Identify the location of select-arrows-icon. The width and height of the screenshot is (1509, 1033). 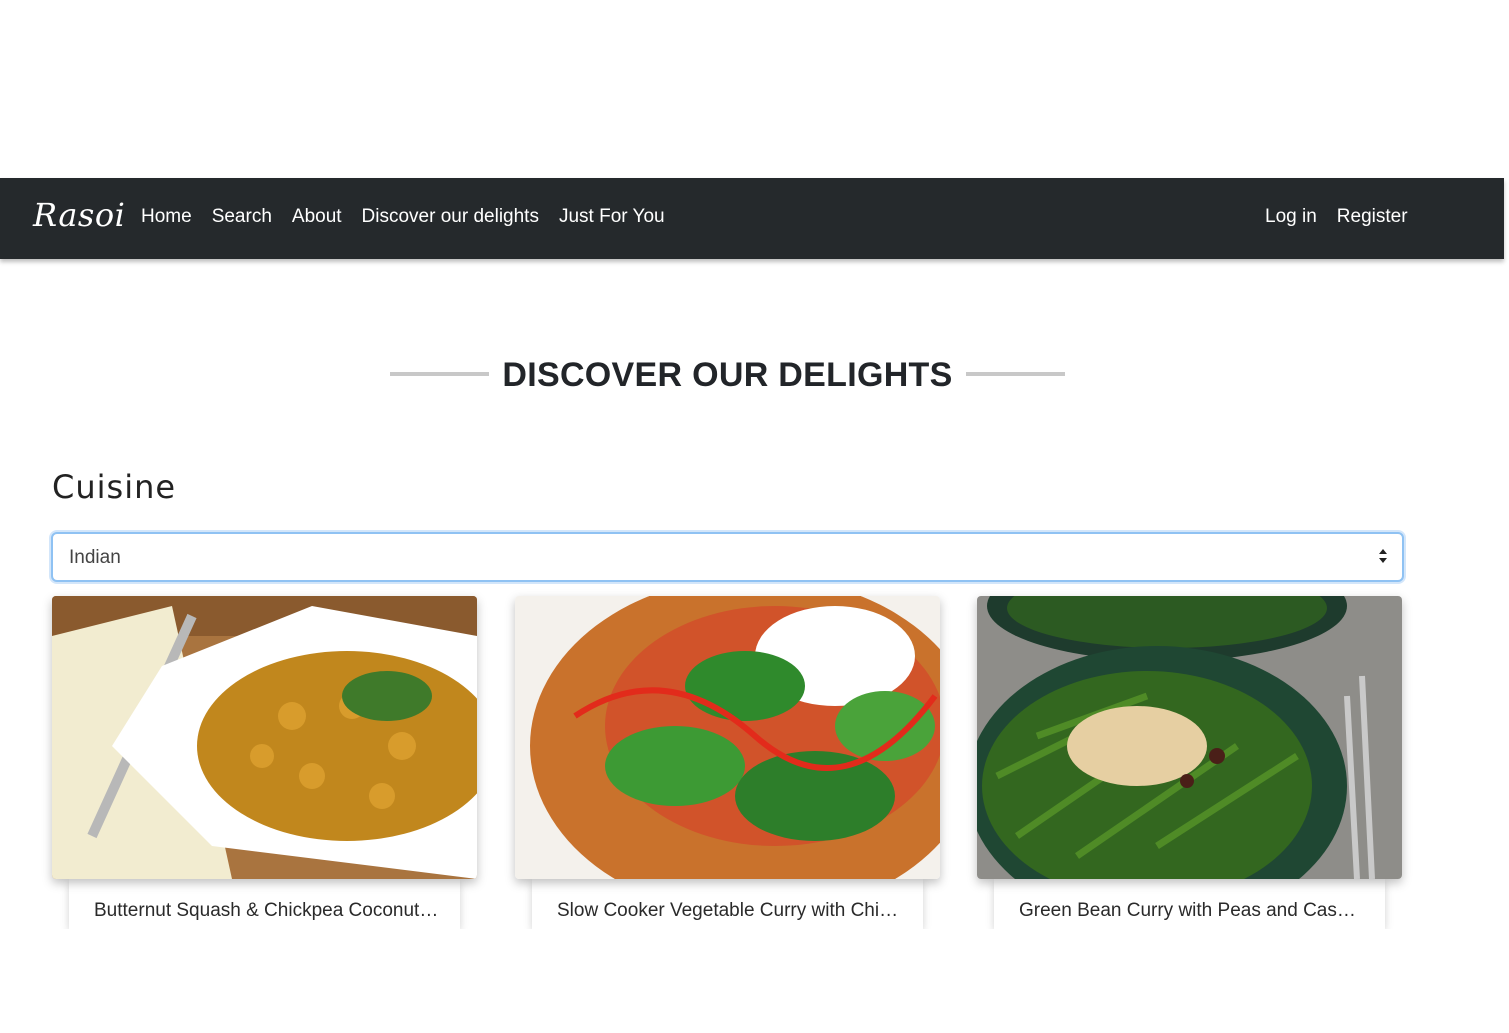
(1383, 556).